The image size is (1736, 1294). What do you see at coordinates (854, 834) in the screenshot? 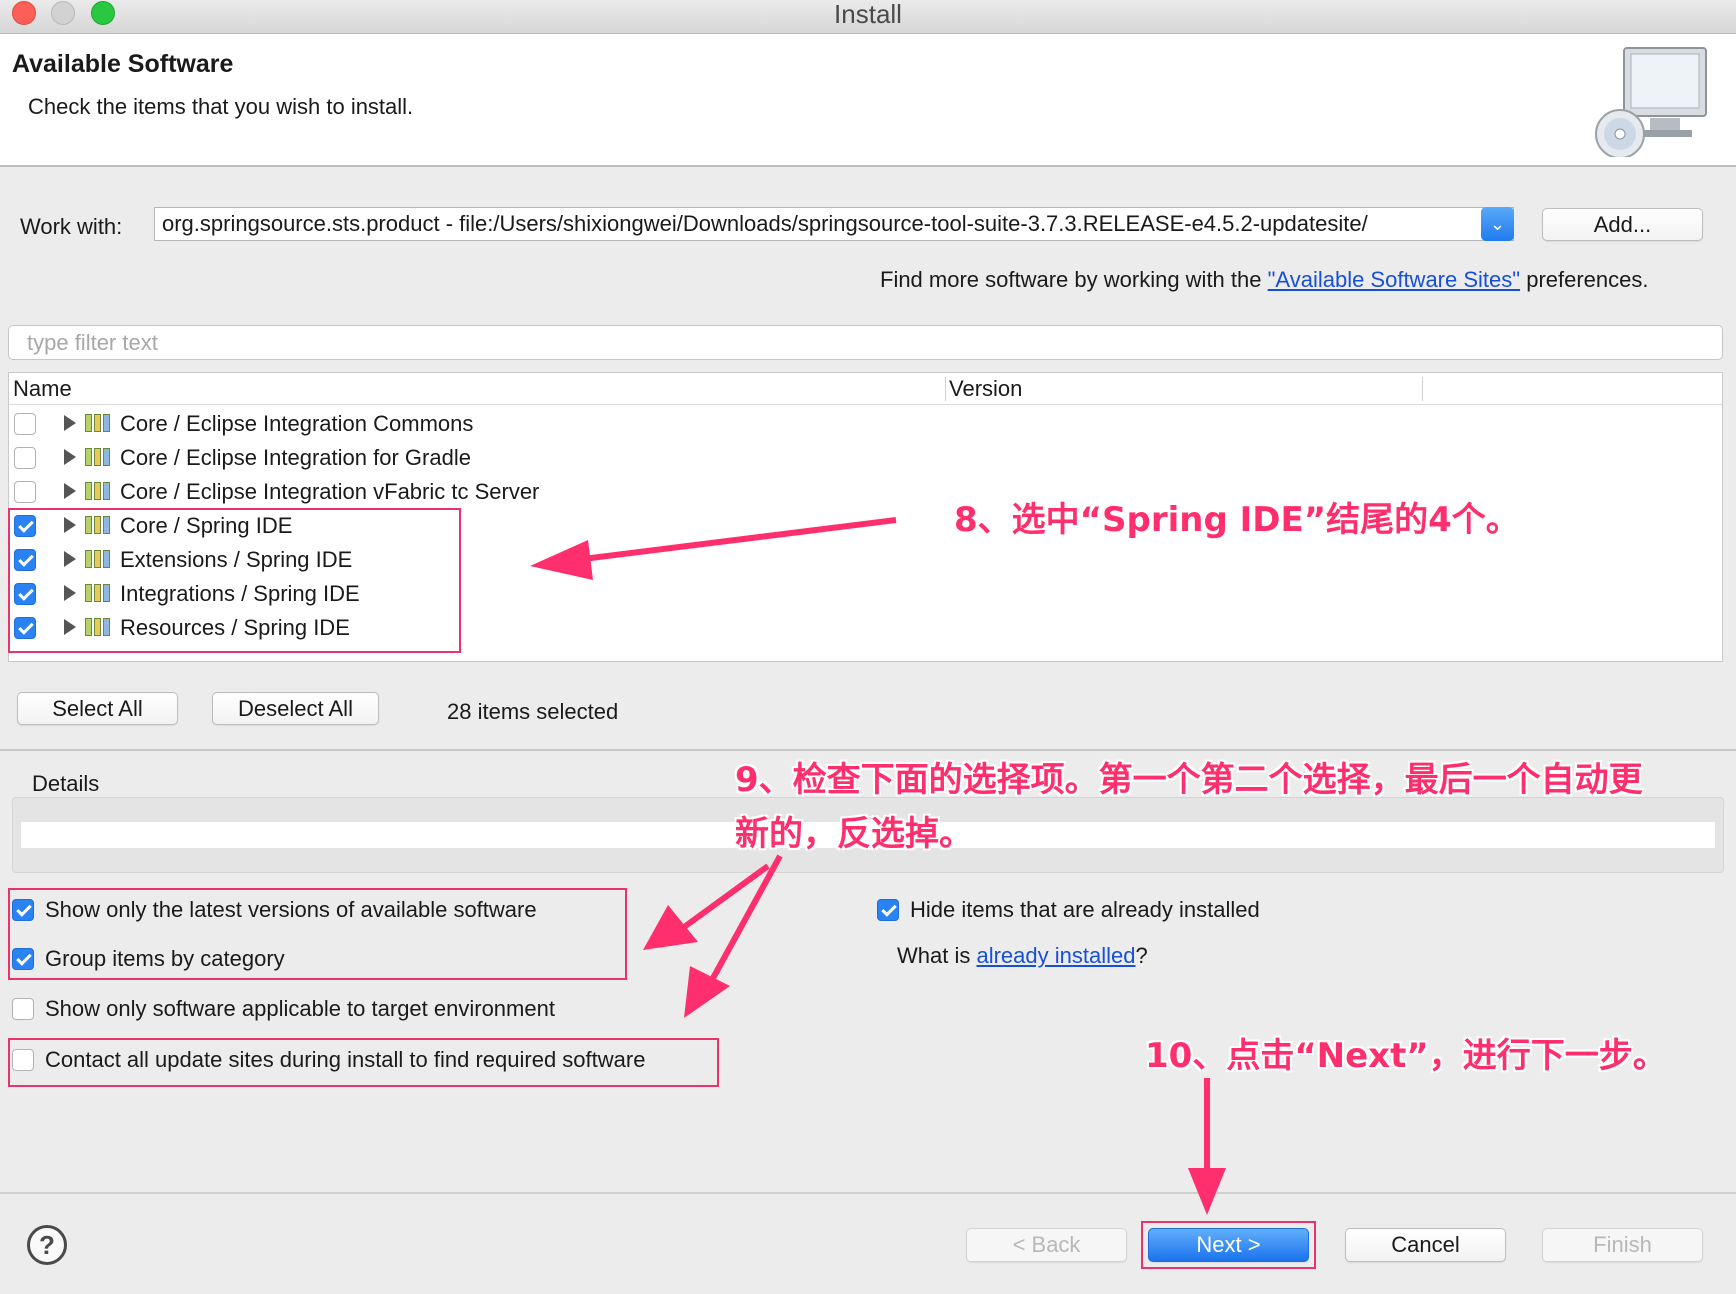
I see `annotation-step9-line2: 新的，反选掉。` at bounding box center [854, 834].